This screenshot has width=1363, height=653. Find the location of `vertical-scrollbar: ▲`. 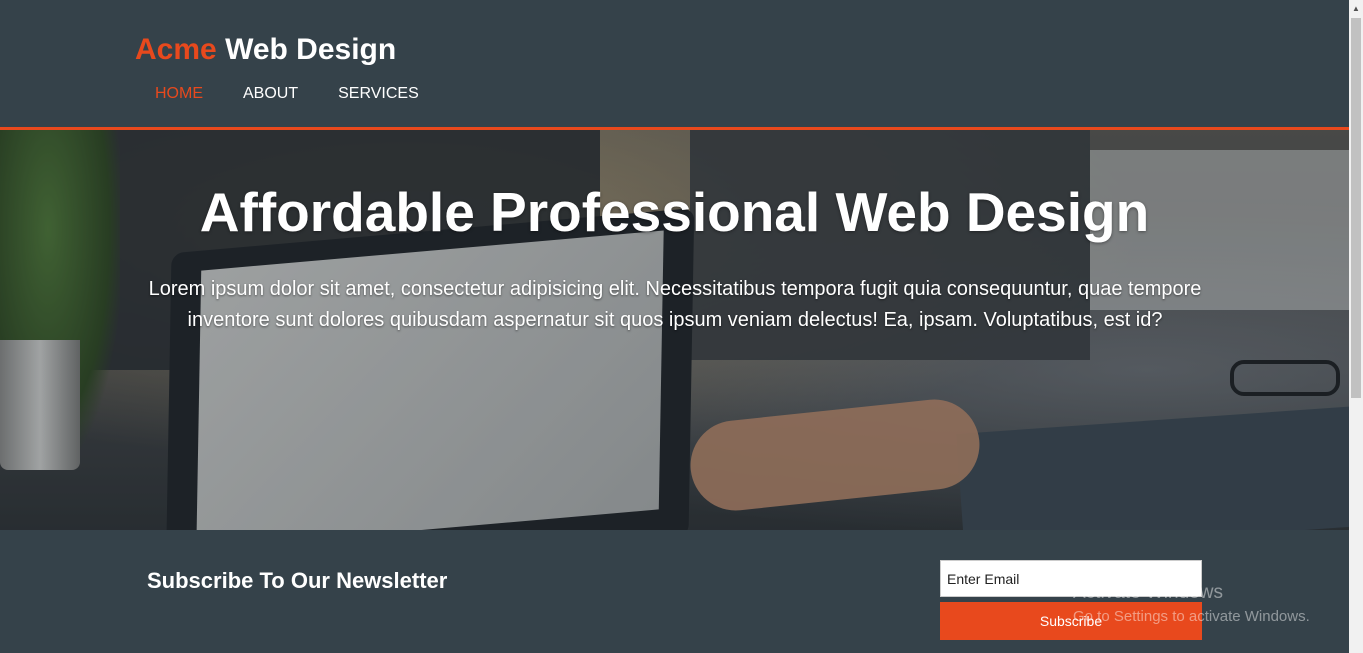

vertical-scrollbar: ▲ is located at coordinates (1356, 326).